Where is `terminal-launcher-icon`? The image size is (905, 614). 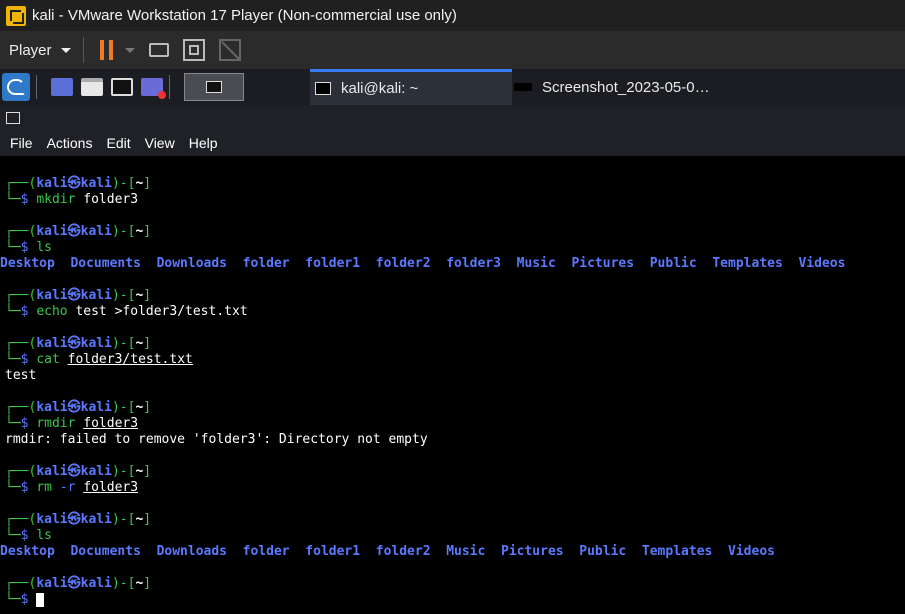 terminal-launcher-icon is located at coordinates (122, 87).